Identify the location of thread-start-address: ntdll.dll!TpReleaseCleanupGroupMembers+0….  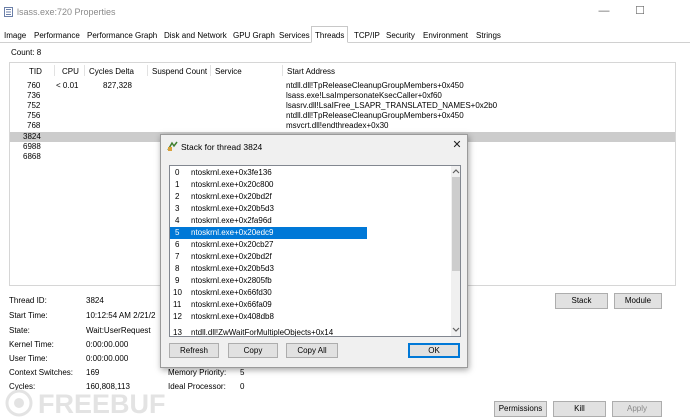
(375, 85).